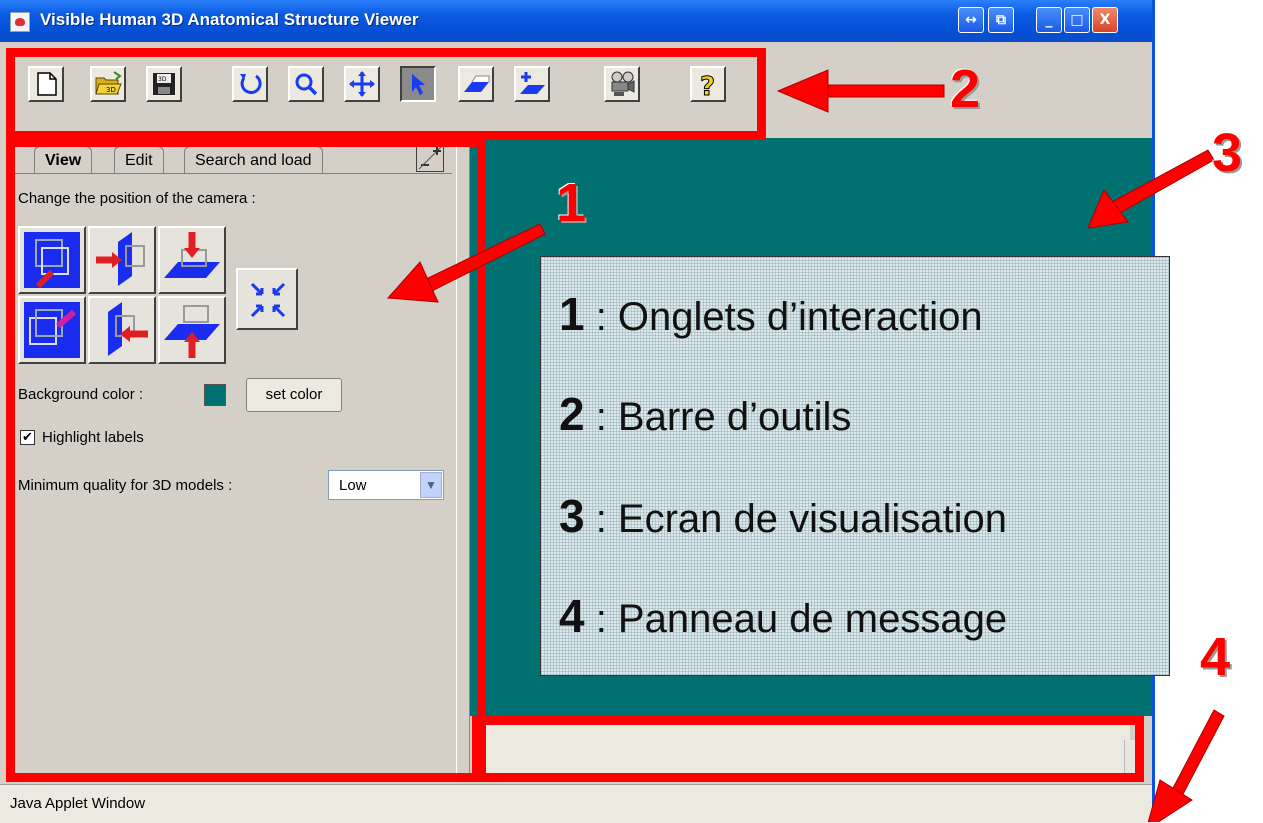 The image size is (1263, 823). Describe the element at coordinates (1151, 189) in the screenshot. I see `arrow-to-viewport` at that location.